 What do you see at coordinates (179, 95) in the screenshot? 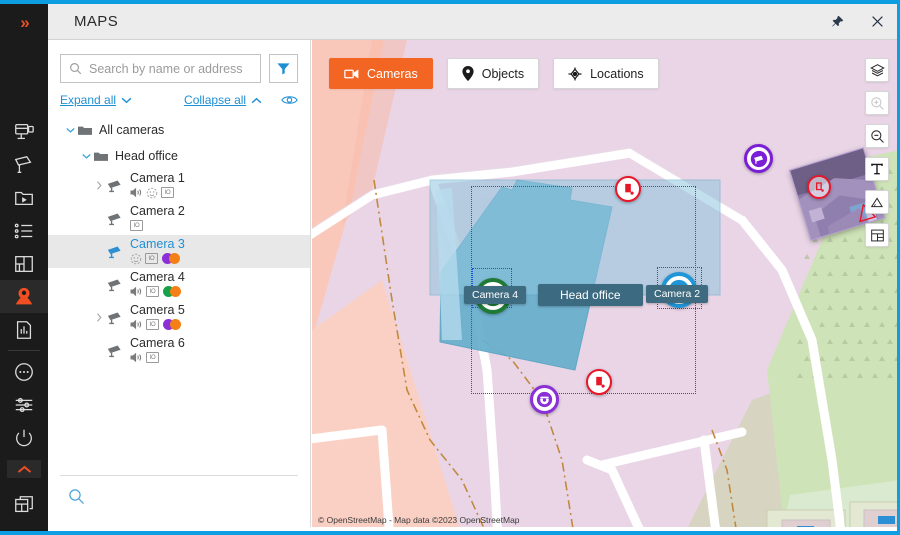
I see `tree-controls-row: Expand all Collapse all` at bounding box center [179, 95].